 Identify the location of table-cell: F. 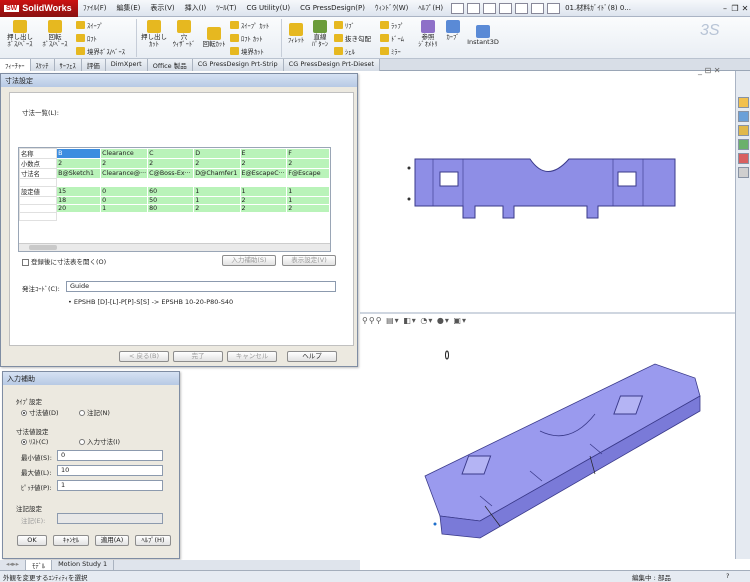
(308, 153).